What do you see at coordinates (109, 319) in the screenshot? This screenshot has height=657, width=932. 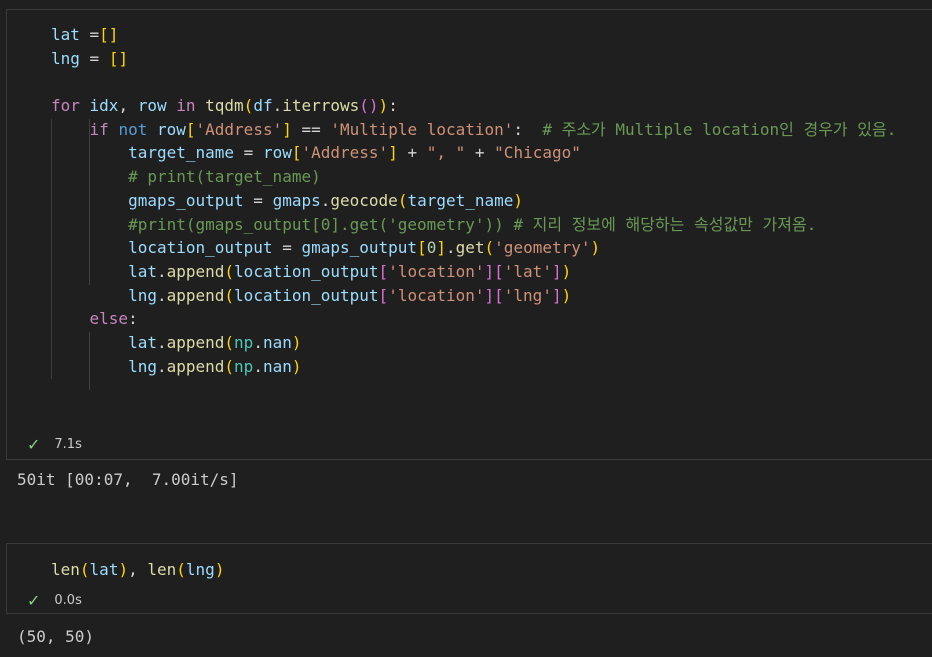 I see `code-token: else` at bounding box center [109, 319].